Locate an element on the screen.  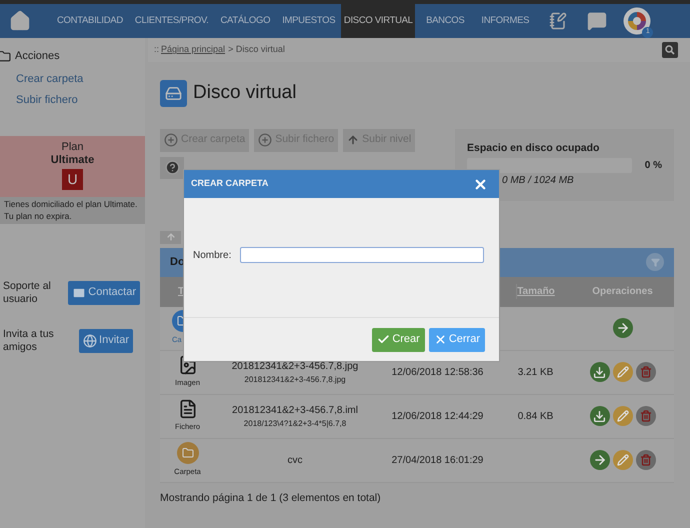
pagination-info: Mostrando página 1 de 1 (3 elementos en total) is located at coordinates (271, 498).